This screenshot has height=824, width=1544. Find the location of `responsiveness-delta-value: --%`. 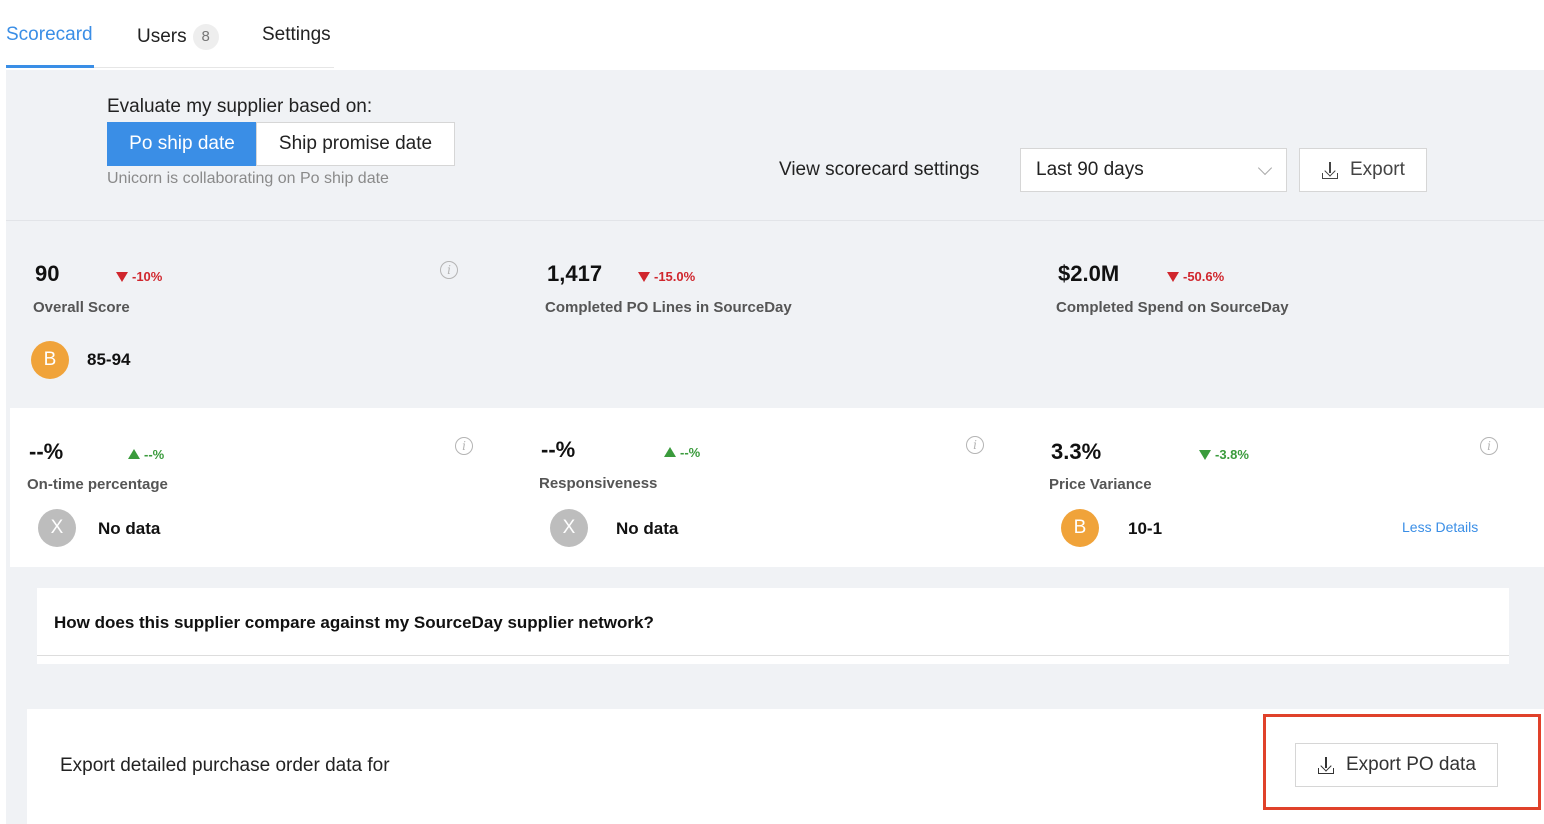

responsiveness-delta-value: --% is located at coordinates (690, 452).